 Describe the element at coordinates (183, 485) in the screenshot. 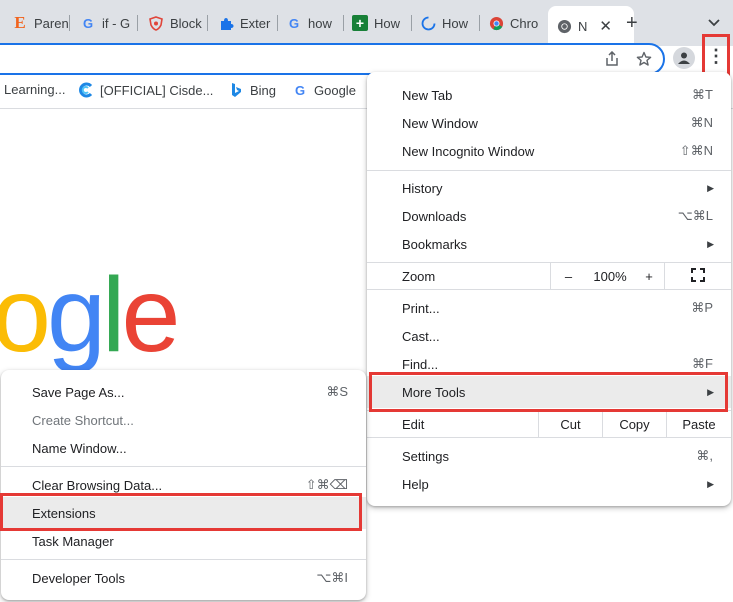

I see `menu-item-clear-browsing-data: Clear Browsing Data... ⇧⌘⌫` at that location.